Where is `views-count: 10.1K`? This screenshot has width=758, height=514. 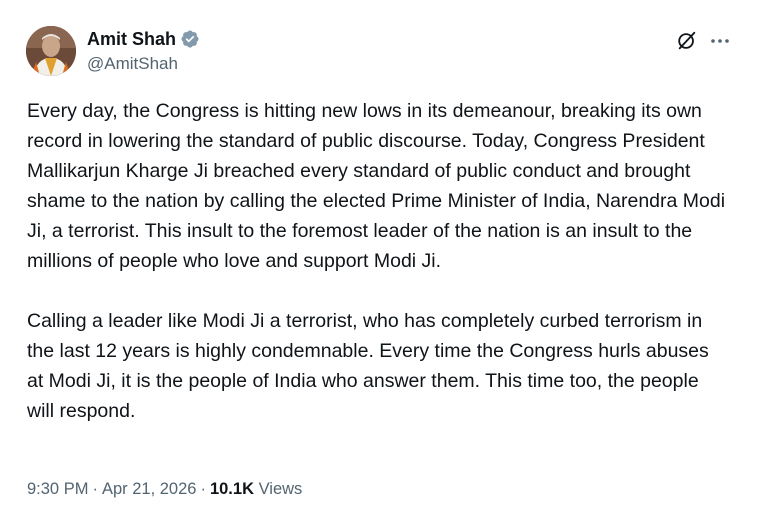 views-count: 10.1K is located at coordinates (232, 489).